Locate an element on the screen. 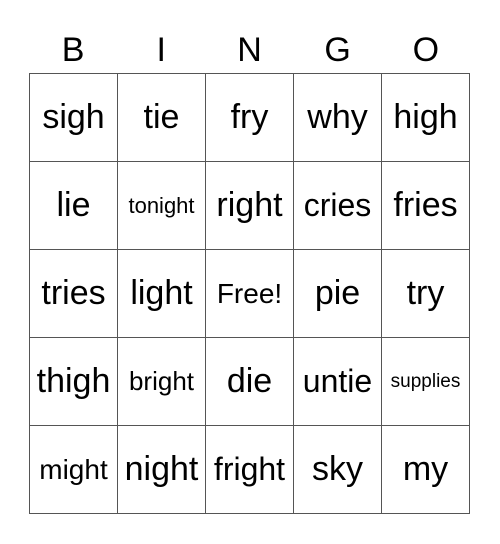 This screenshot has width=500, height=544. bingo-cell: light is located at coordinates (162, 294).